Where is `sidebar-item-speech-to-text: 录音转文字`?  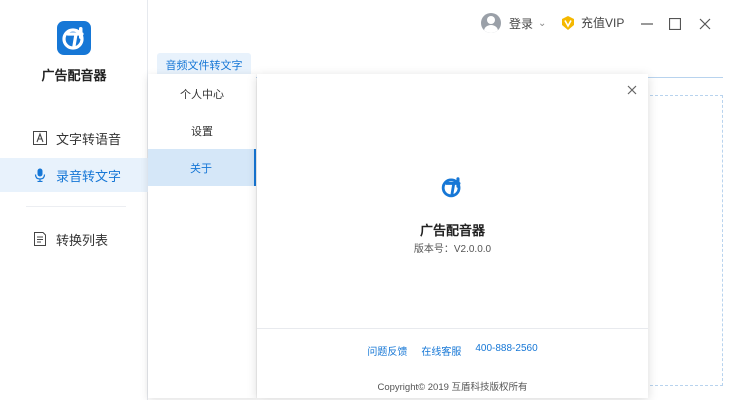
sidebar-item-speech-to-text: 录音转文字 is located at coordinates (74, 175).